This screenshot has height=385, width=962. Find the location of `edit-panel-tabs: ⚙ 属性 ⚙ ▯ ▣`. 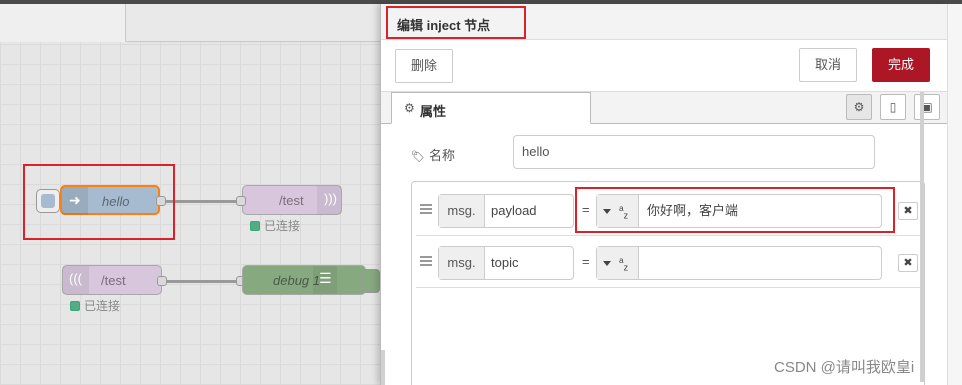

edit-panel-tabs: ⚙ 属性 ⚙ ▯ ▣ is located at coordinates (664, 108).